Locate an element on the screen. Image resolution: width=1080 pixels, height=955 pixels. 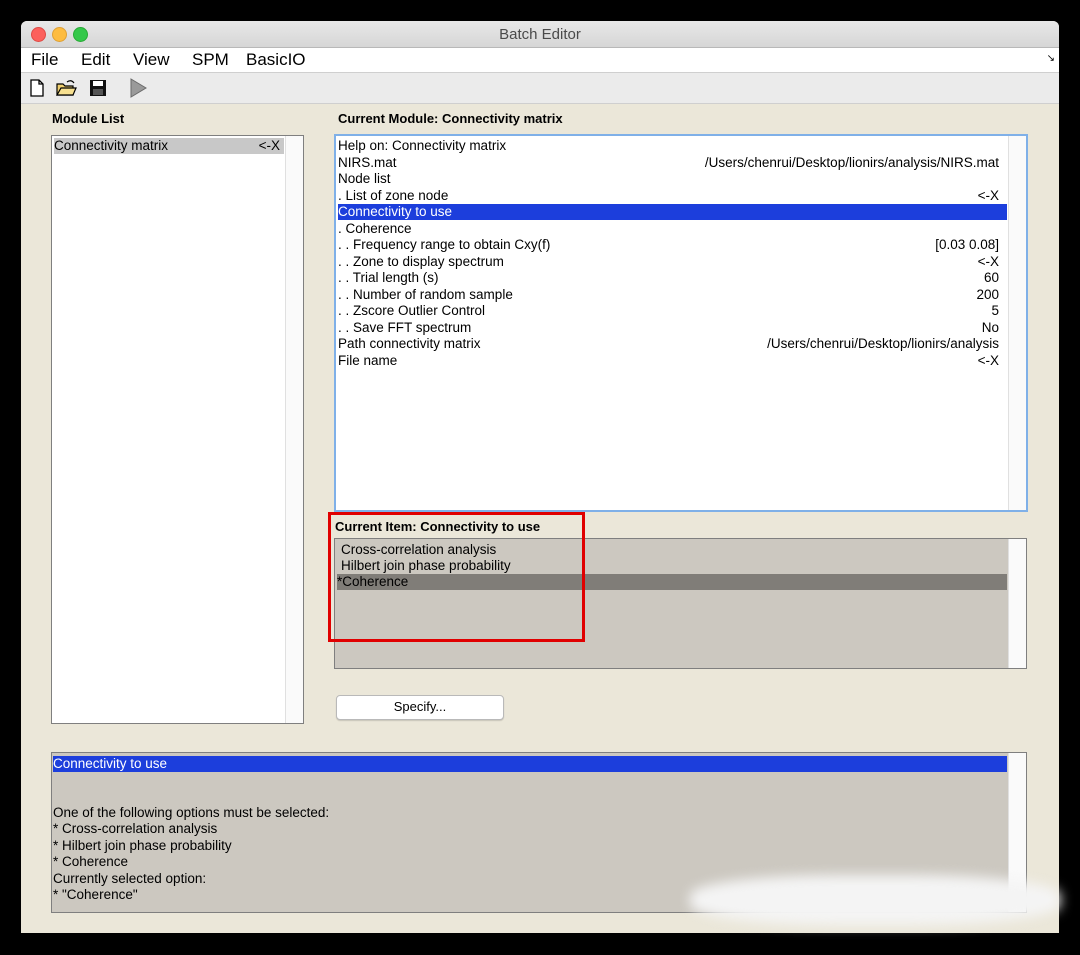
module-row: . . Number of random sample 200 is located at coordinates (672, 295).